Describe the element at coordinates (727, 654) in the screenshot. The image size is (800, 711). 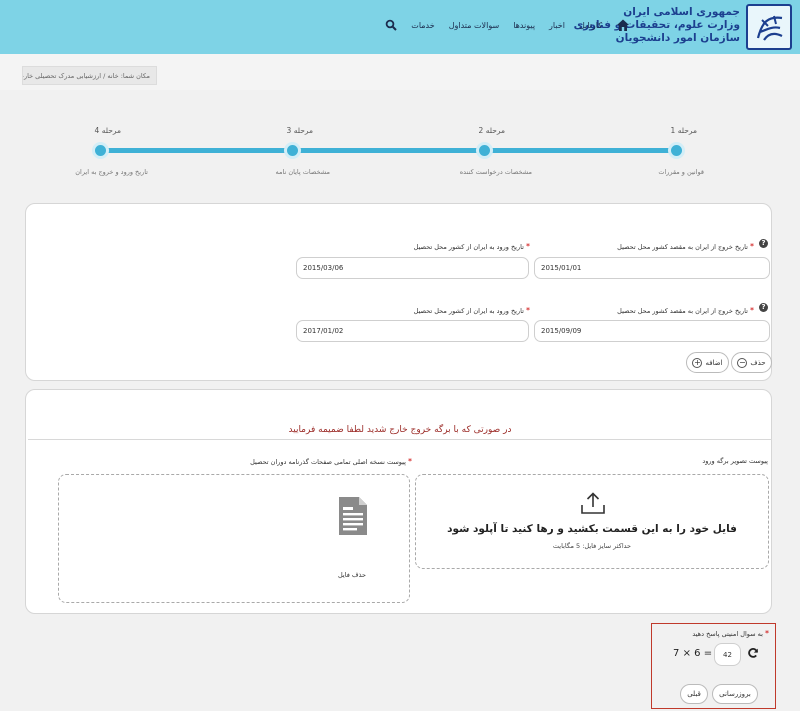
I see `captcha-answer-input` at that location.